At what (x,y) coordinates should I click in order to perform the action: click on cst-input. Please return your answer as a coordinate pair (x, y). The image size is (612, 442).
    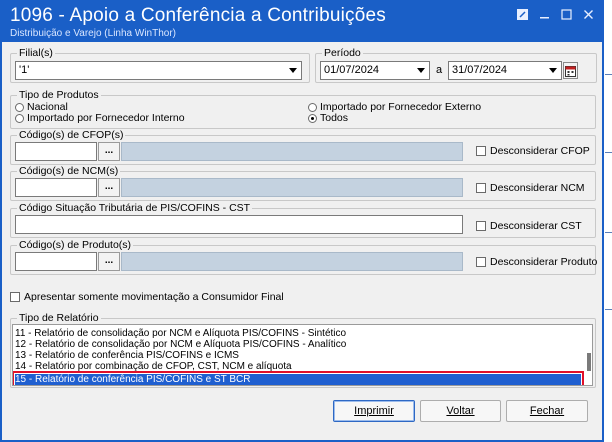
    Looking at the image, I should click on (239, 224).